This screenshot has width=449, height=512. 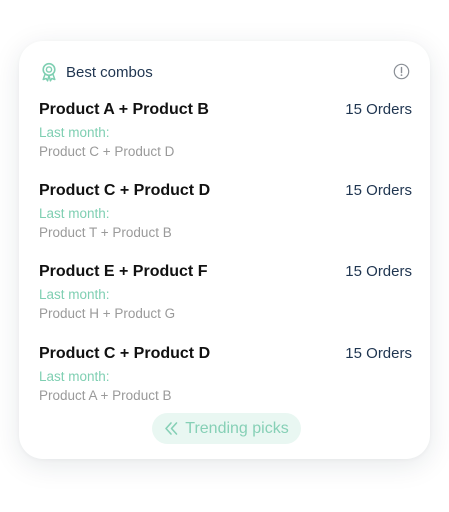 What do you see at coordinates (107, 313) in the screenshot?
I see `last-month-combo: Product H + Product G` at bounding box center [107, 313].